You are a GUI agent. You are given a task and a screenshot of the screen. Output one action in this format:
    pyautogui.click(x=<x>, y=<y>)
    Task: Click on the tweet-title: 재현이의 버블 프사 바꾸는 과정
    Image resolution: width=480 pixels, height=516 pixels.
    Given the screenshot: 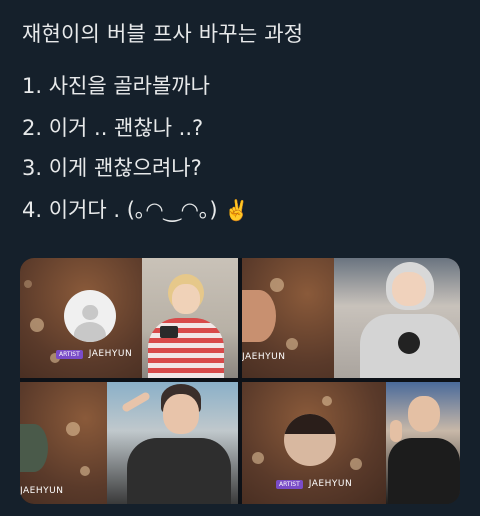 What is the action you would take?
    pyautogui.click(x=163, y=34)
    